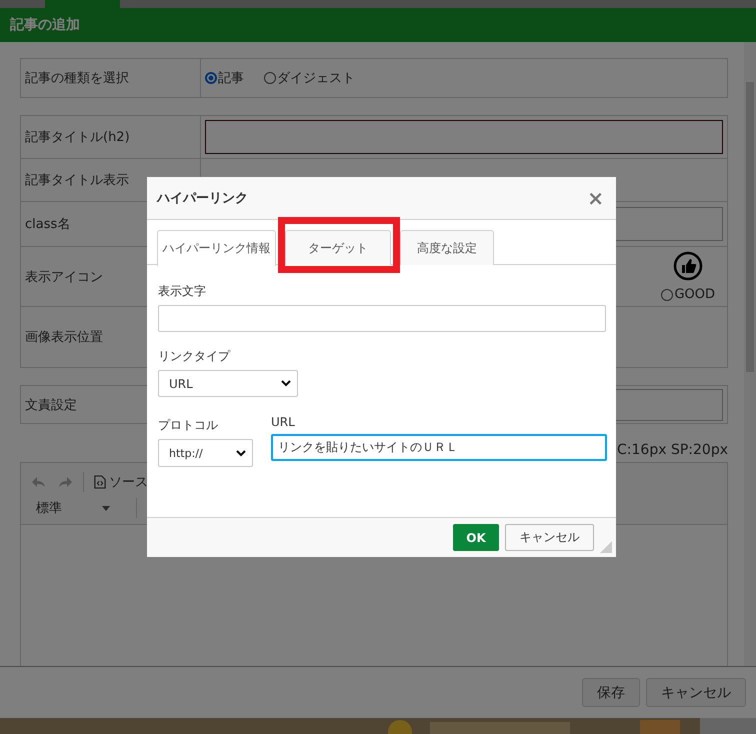 This screenshot has width=756, height=734. What do you see at coordinates (338, 247) in the screenshot?
I see `dialog-tab: ターゲット` at bounding box center [338, 247].